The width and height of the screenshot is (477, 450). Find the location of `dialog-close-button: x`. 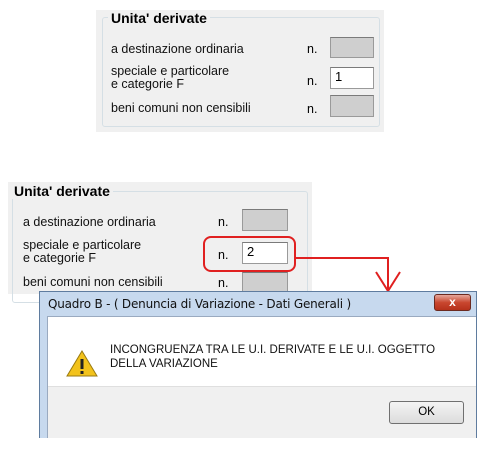

dialog-close-button: x is located at coordinates (452, 302).